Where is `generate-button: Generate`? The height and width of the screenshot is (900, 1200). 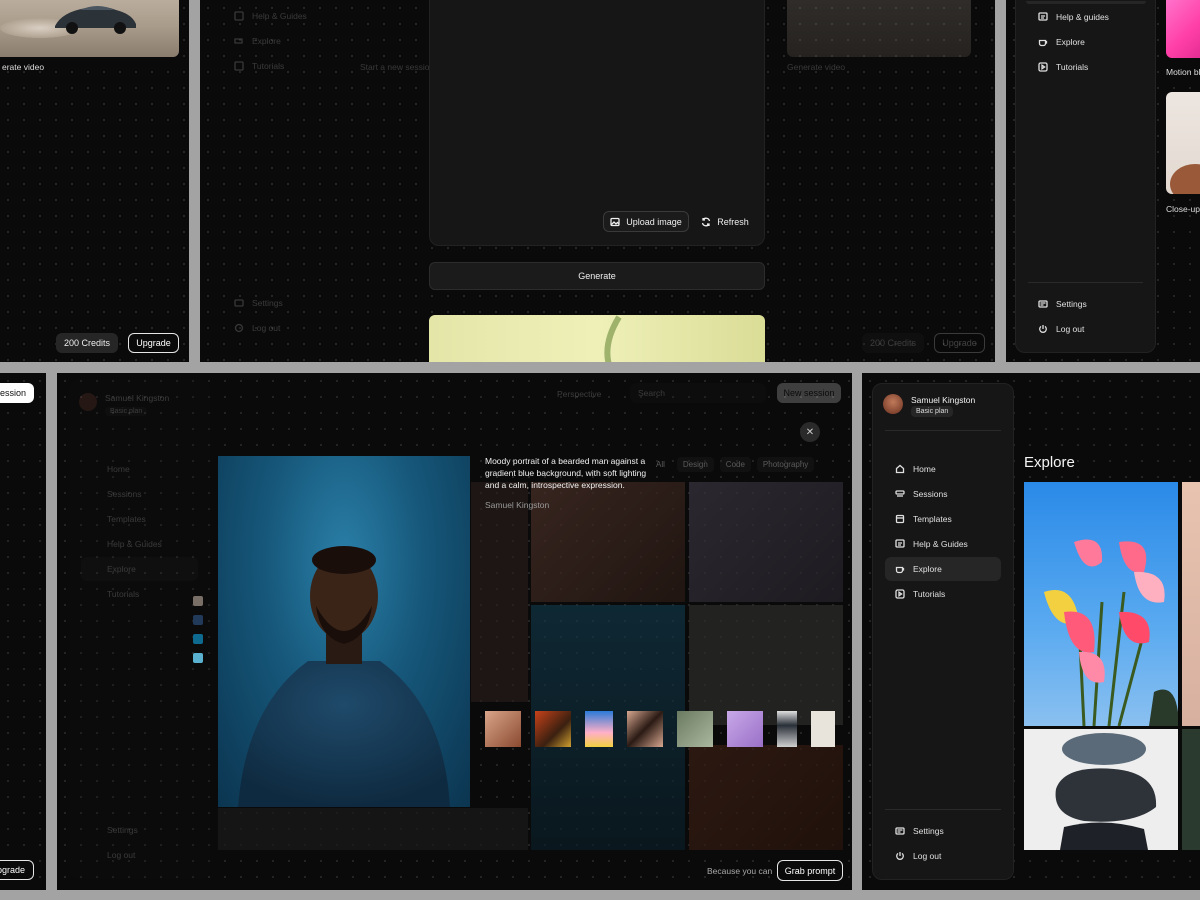
generate-button: Generate is located at coordinates (597, 276).